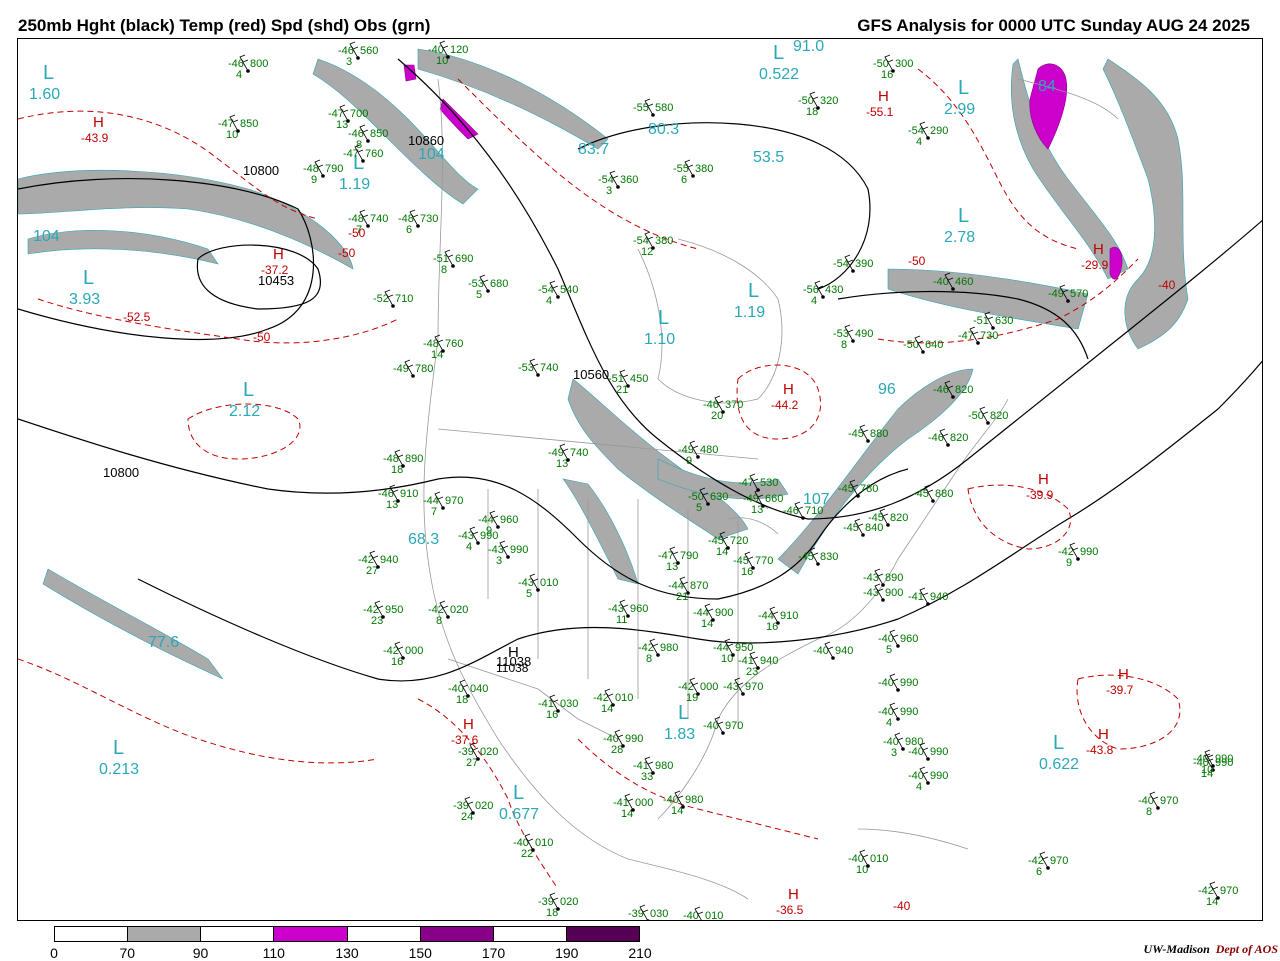  Describe the element at coordinates (248, 67) in the screenshot. I see `observation-station: -46 8004` at that location.